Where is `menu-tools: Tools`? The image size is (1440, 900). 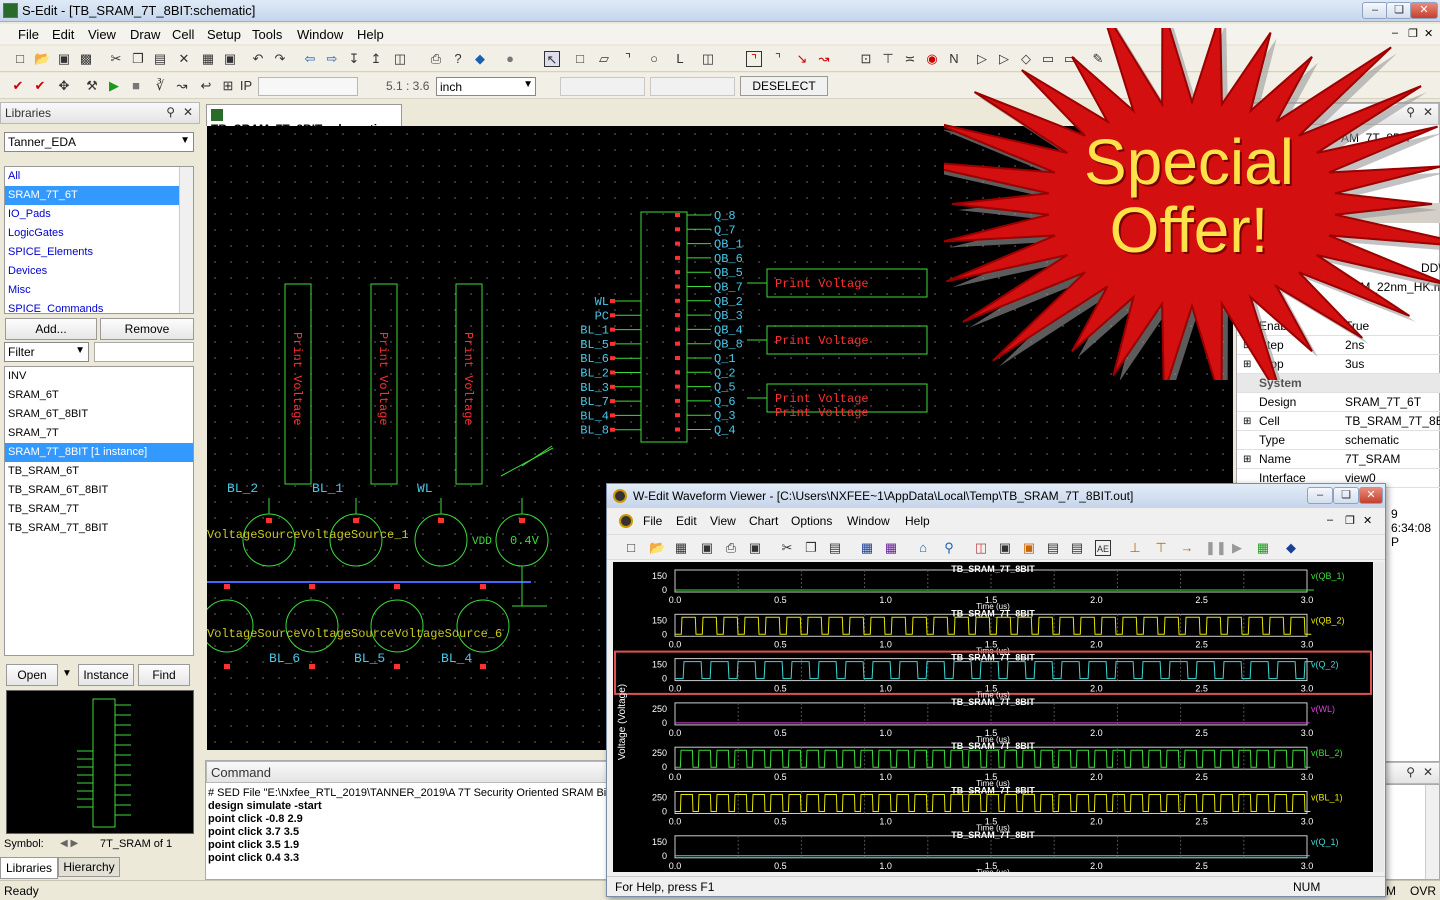
menu-tools: Tools is located at coordinates (267, 34).